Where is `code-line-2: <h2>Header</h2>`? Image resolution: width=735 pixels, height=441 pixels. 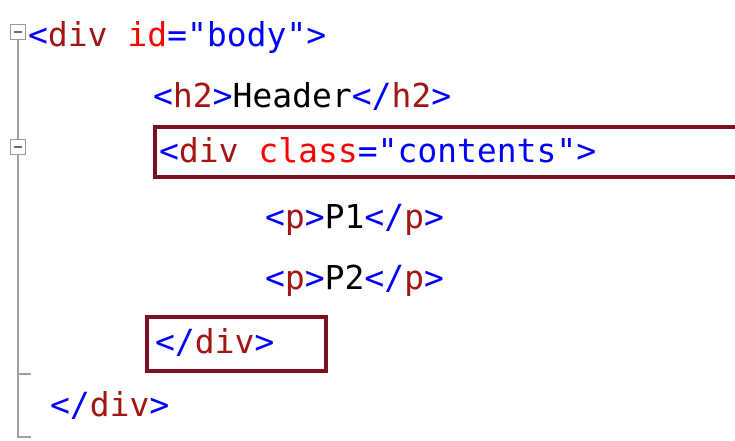 code-line-2: <h2>Header</h2> is located at coordinates (302, 96).